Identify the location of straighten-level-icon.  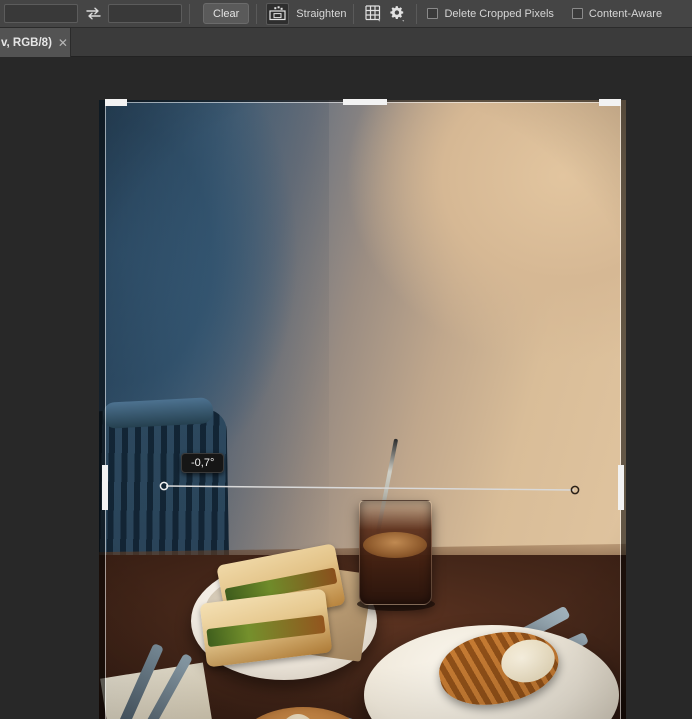
(277, 13).